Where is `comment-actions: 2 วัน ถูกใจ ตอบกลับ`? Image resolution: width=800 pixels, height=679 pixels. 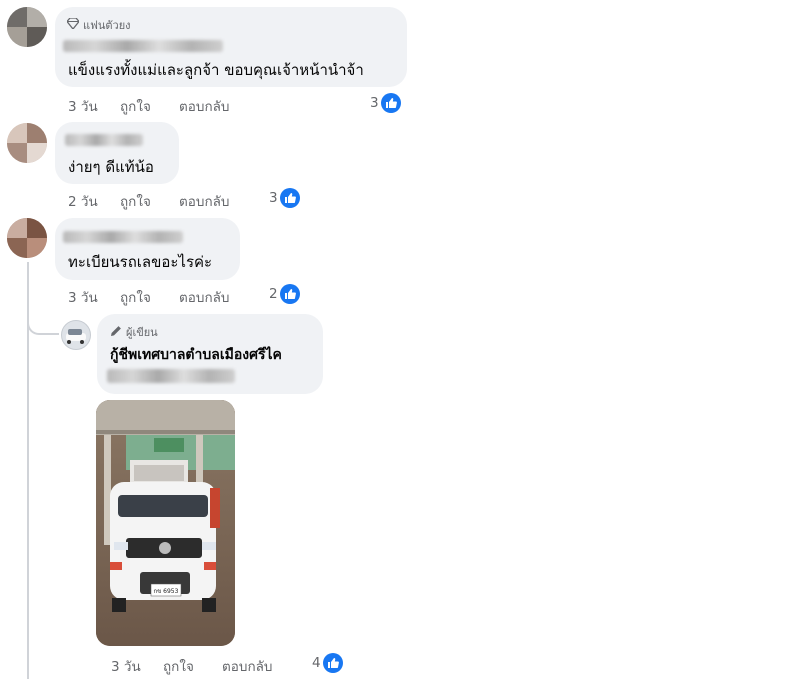
comment-actions: 2 วัน ถูกใจ ตอบกลับ is located at coordinates (148, 201).